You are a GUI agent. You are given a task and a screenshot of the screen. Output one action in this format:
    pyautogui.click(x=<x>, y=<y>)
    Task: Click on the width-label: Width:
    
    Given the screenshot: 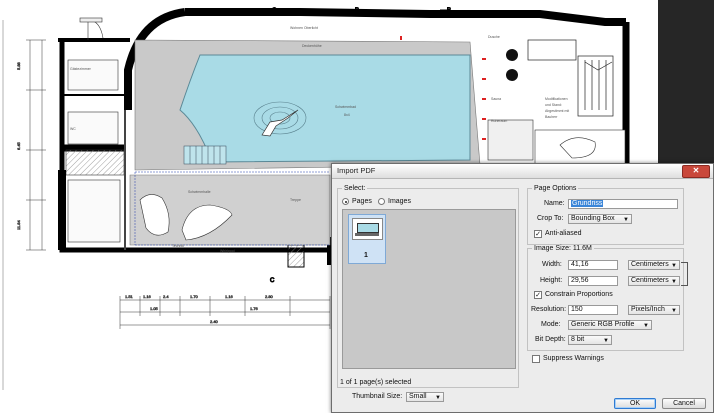 What is the action you would take?
    pyautogui.click(x=552, y=264)
    